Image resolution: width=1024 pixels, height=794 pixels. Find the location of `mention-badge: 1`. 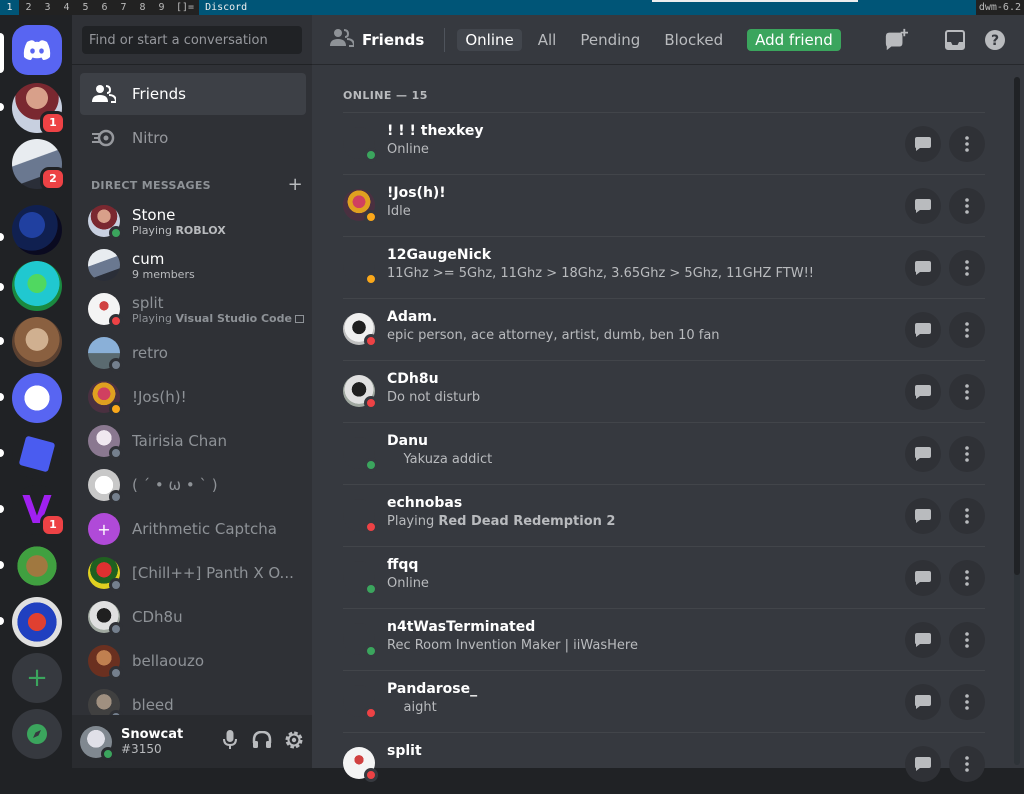

mention-badge: 1 is located at coordinates (53, 525).